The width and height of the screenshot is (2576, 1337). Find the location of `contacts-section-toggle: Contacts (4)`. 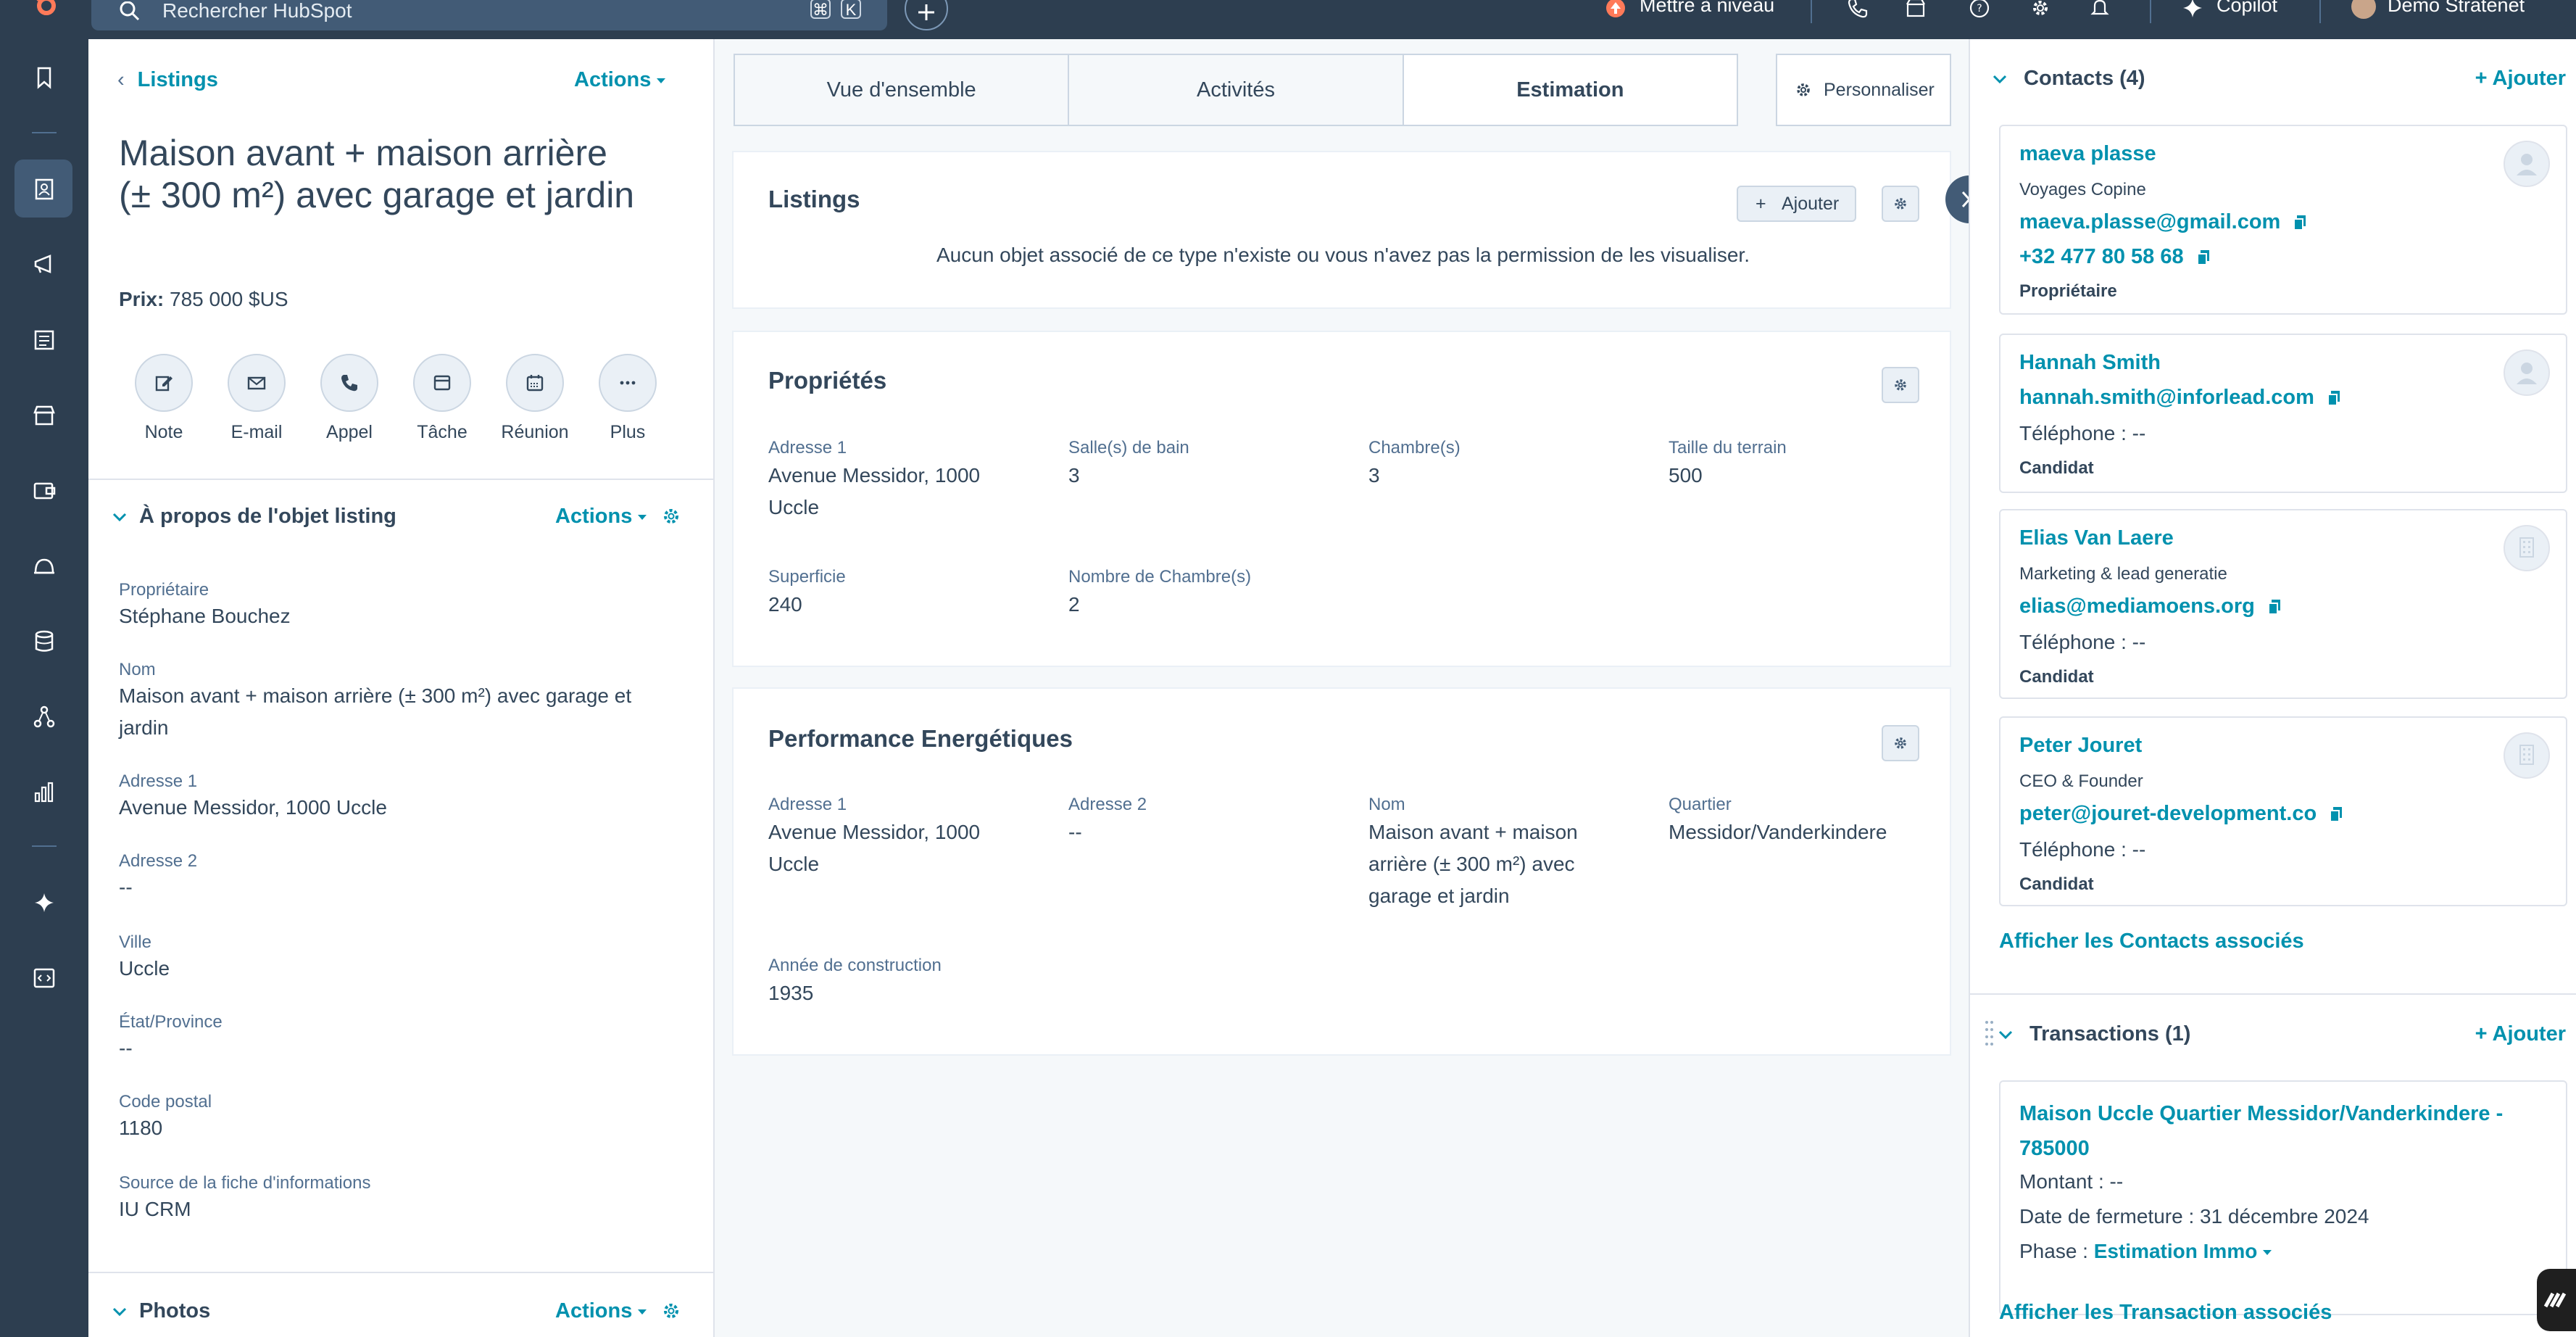

contacts-section-toggle: Contacts (4) is located at coordinates (2068, 79).